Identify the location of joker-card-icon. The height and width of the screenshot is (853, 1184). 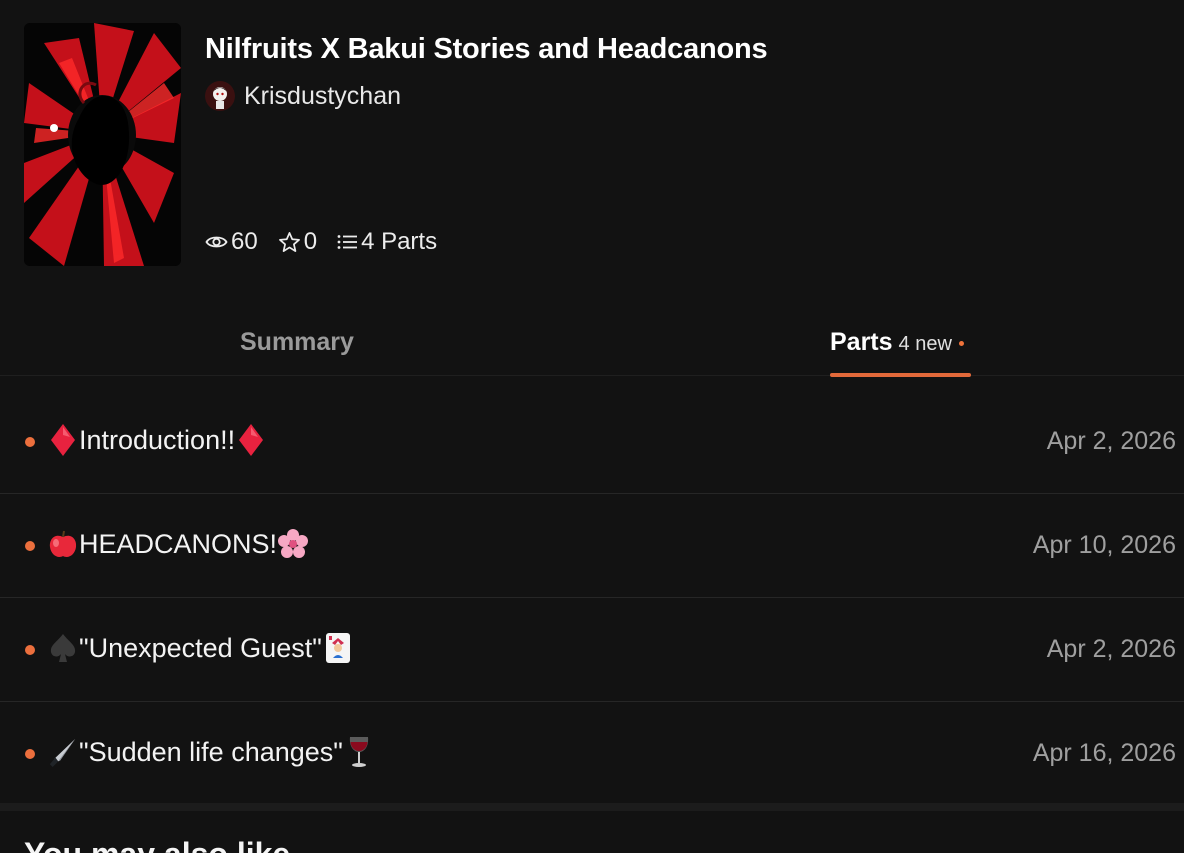
(338, 648).